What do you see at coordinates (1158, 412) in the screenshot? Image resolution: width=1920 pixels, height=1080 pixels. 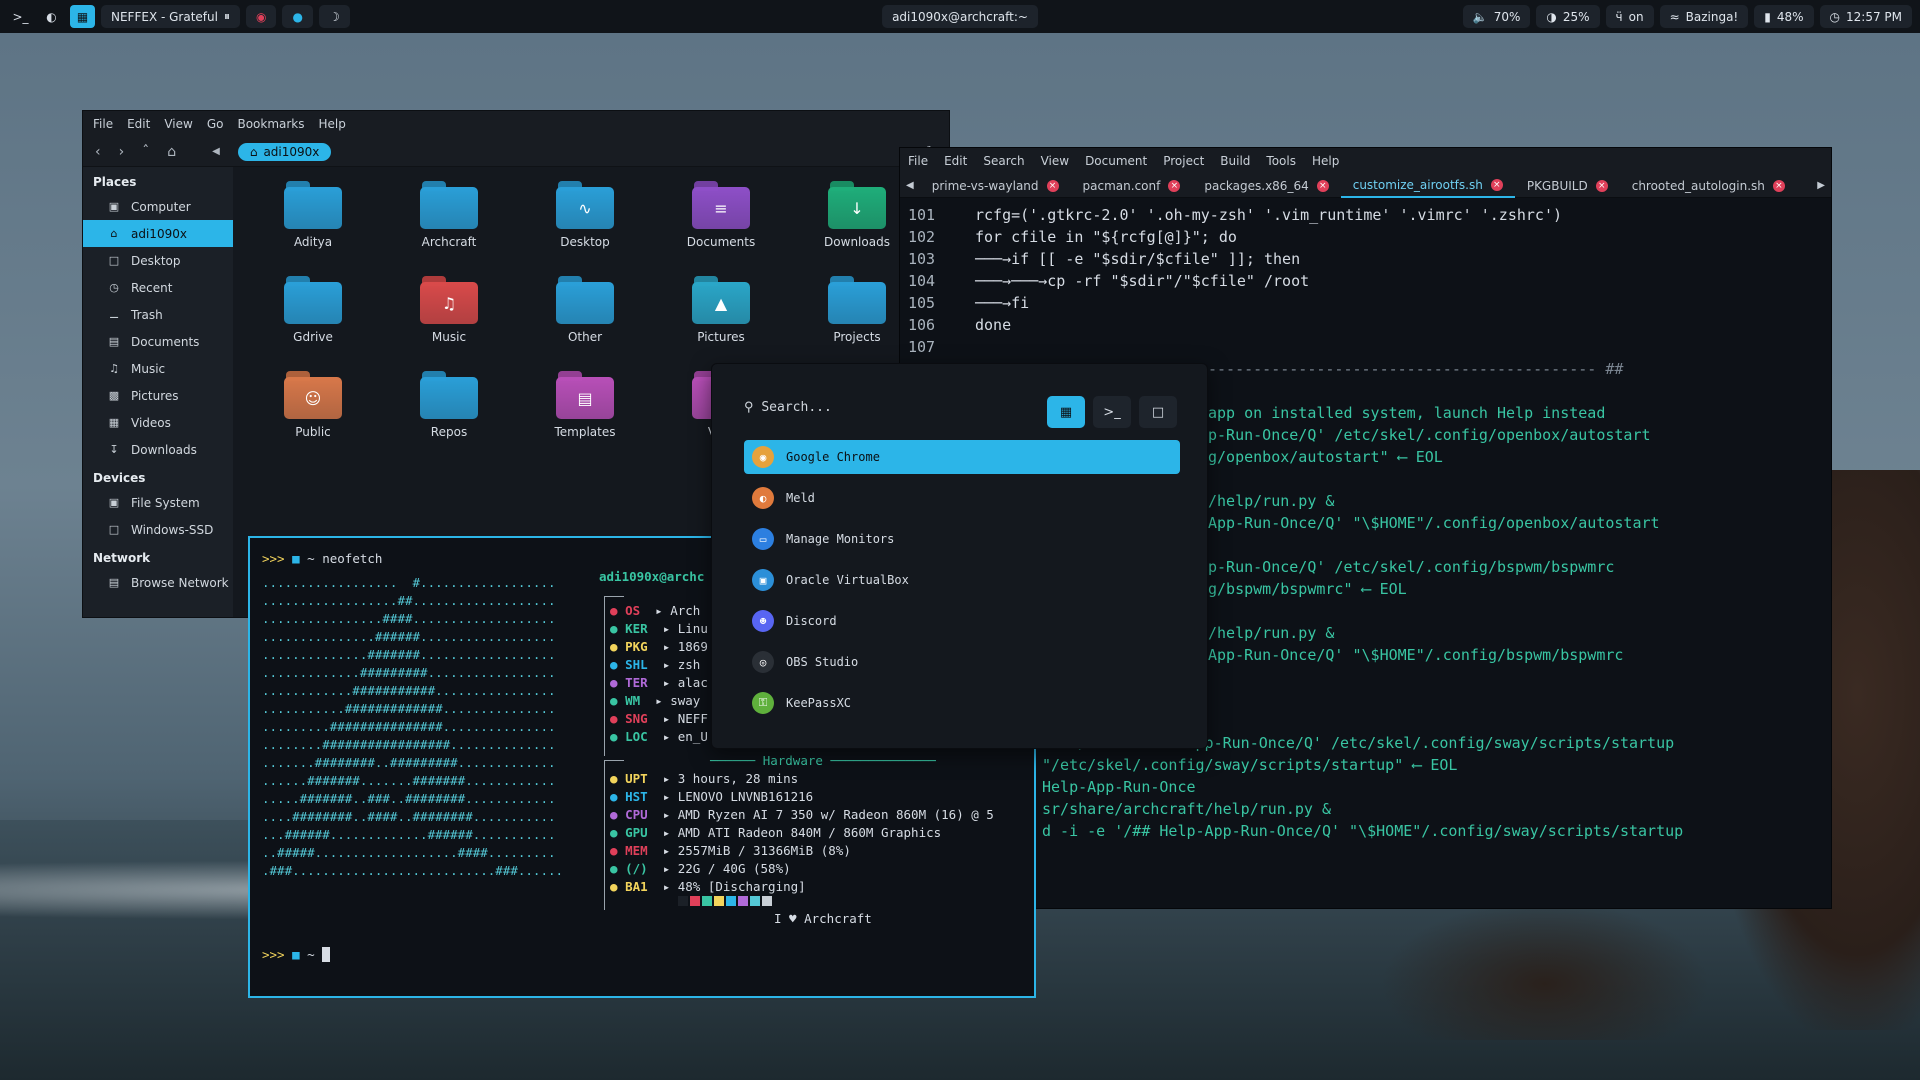 I see `files-mode-button: □` at bounding box center [1158, 412].